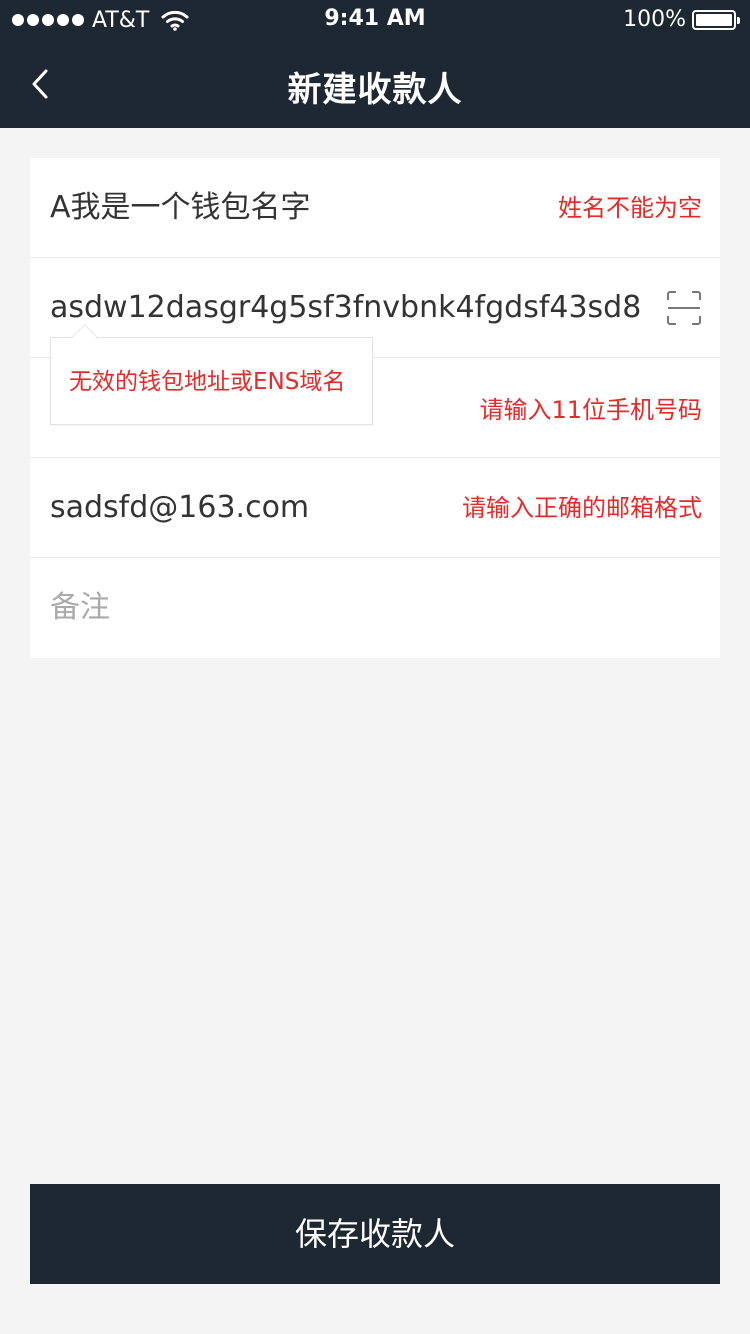 This screenshot has width=750, height=1334. What do you see at coordinates (375, 1234) in the screenshot?
I see `save-payee-button: 保存收款人` at bounding box center [375, 1234].